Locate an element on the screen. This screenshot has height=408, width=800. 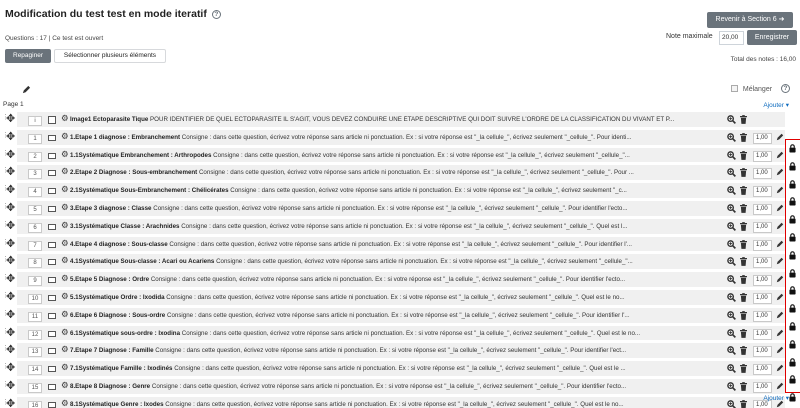
question-name: 5.1Systématique Ordre : Ixodida is located at coordinates (117, 297).